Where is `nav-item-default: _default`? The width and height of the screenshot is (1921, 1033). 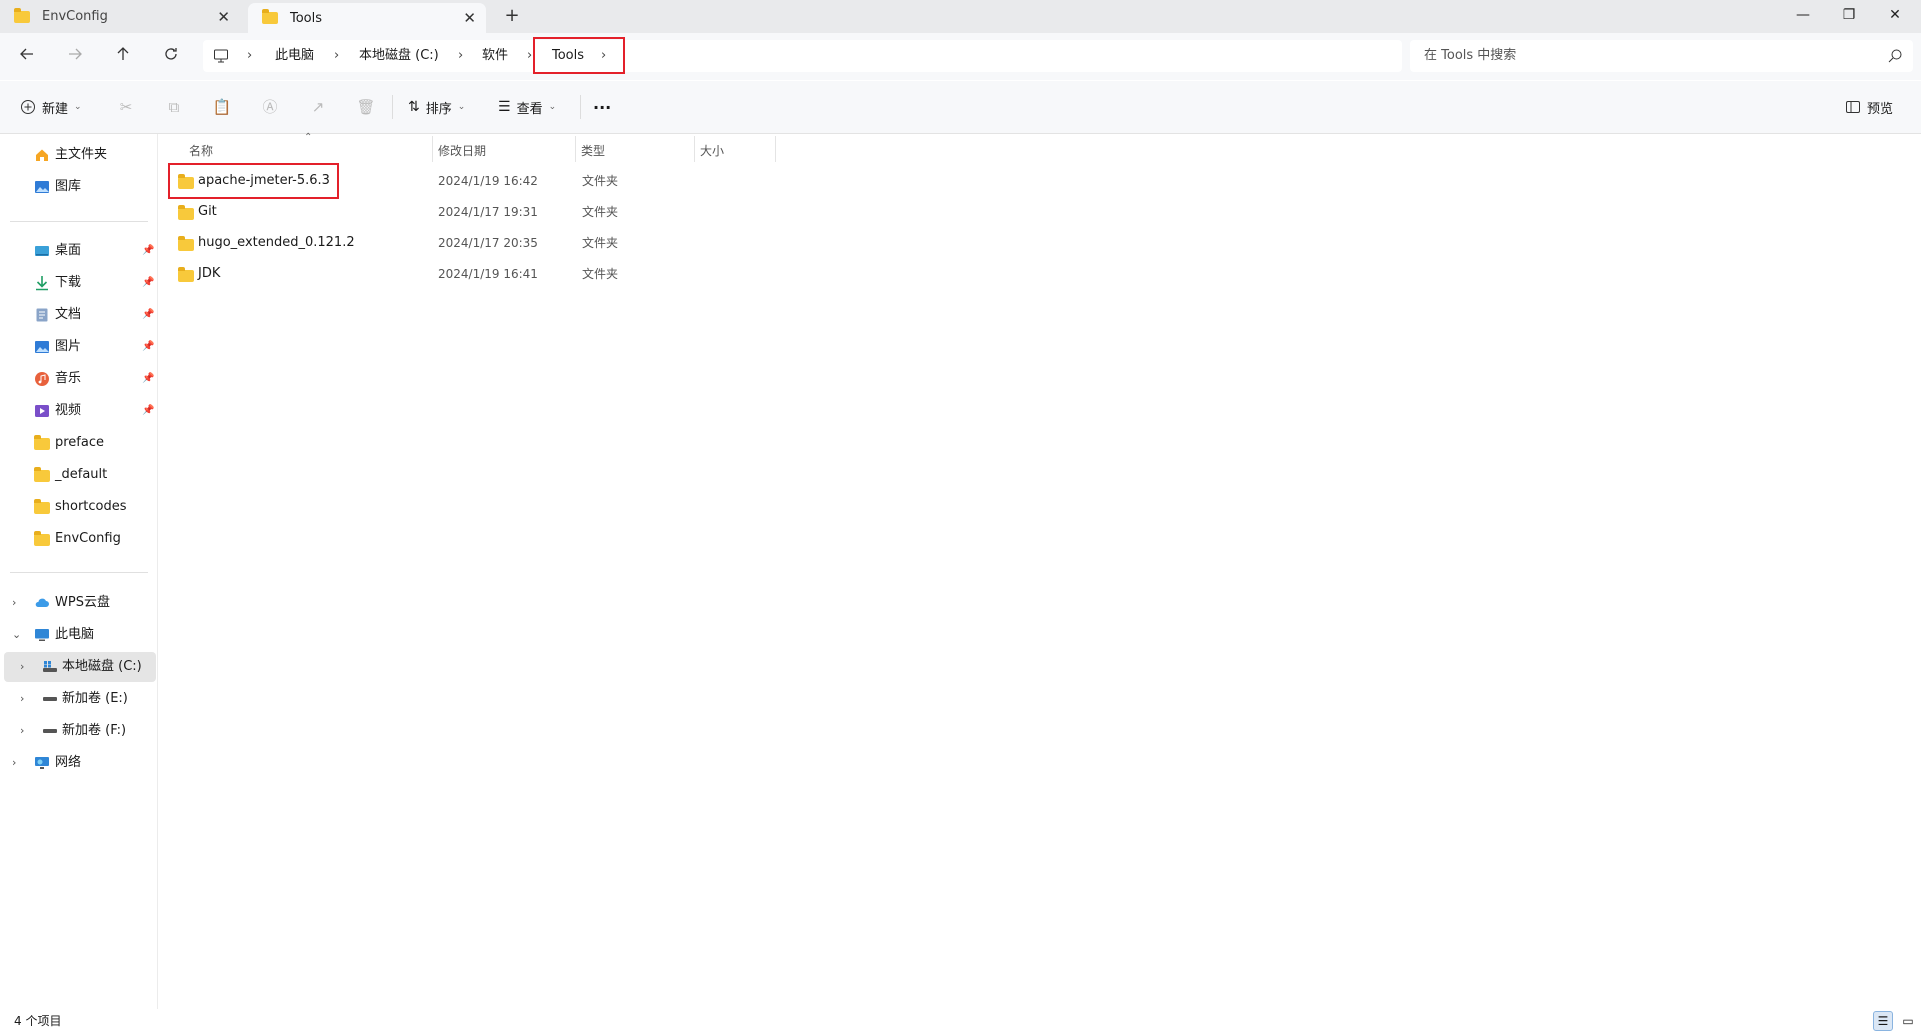
nav-item-default: _default is located at coordinates (78, 475).